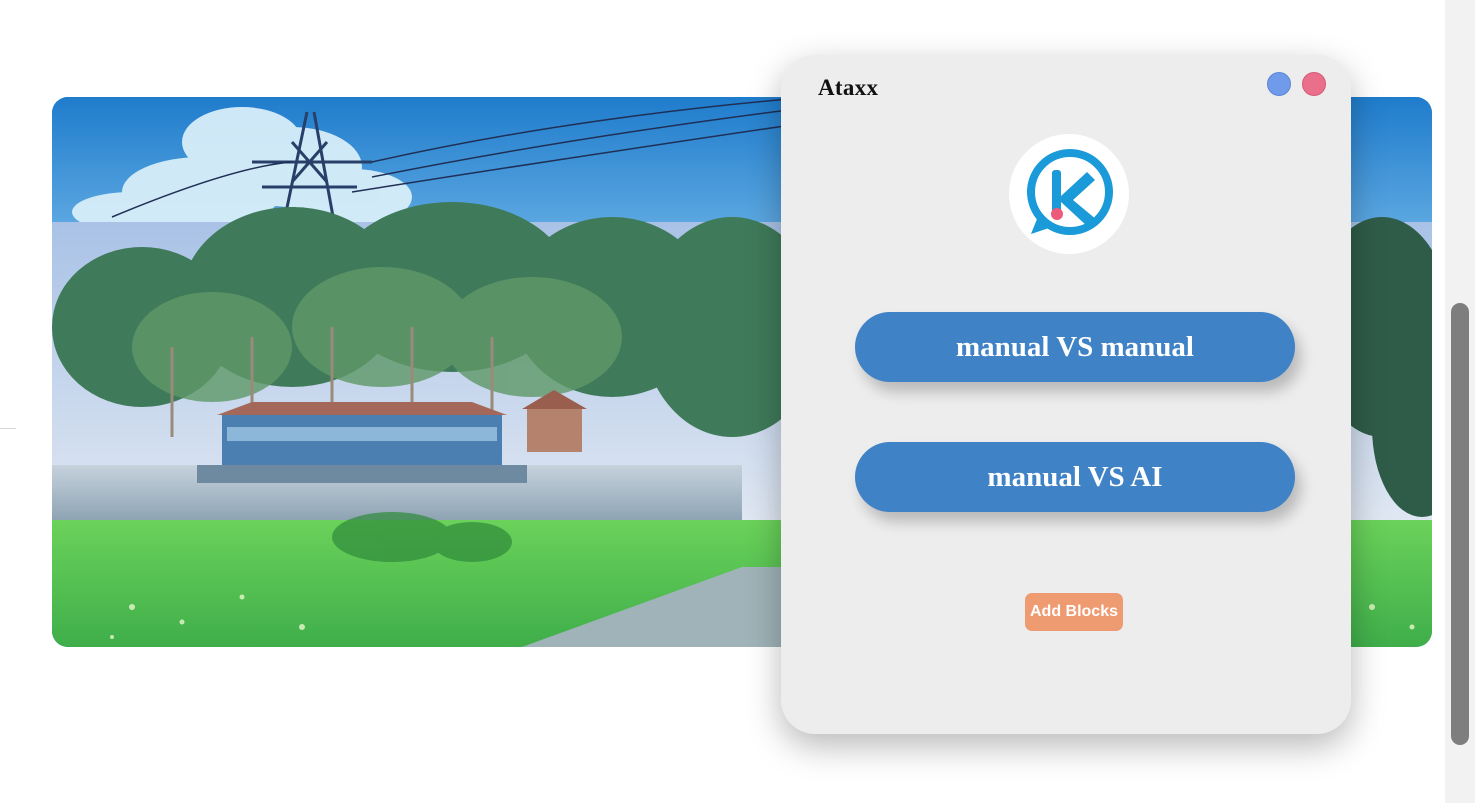 The image size is (1475, 803). I want to click on panel-title: Ataxx, so click(848, 87).